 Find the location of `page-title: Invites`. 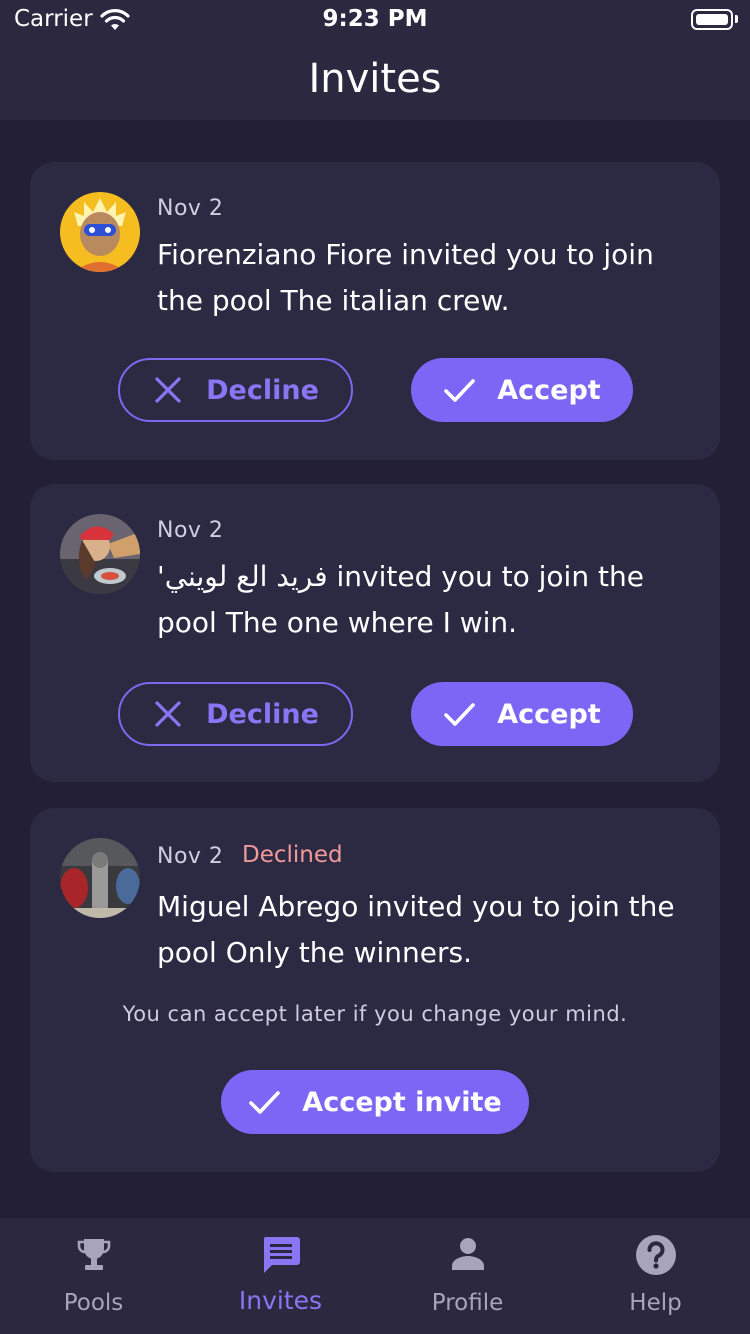

page-title: Invites is located at coordinates (375, 79).